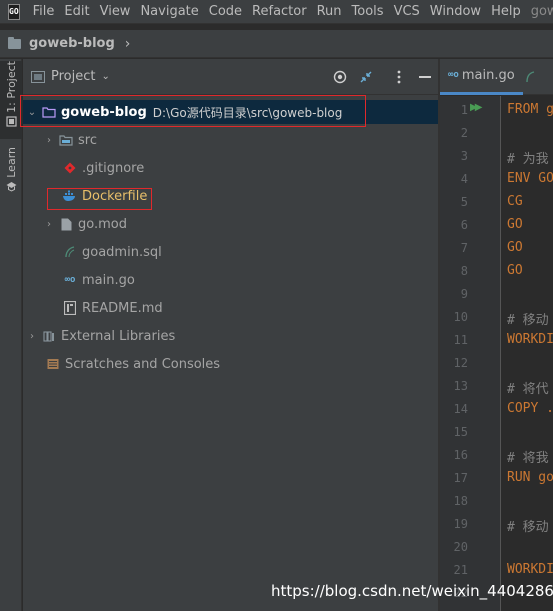 The image size is (553, 611). I want to click on scratches-icon, so click(53, 364).